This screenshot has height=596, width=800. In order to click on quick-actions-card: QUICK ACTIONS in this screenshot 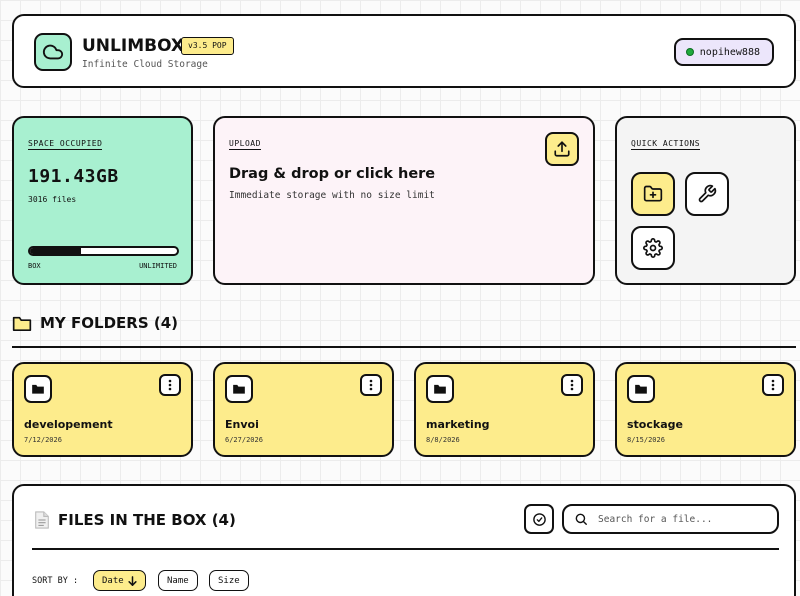, I will do `click(705, 200)`.